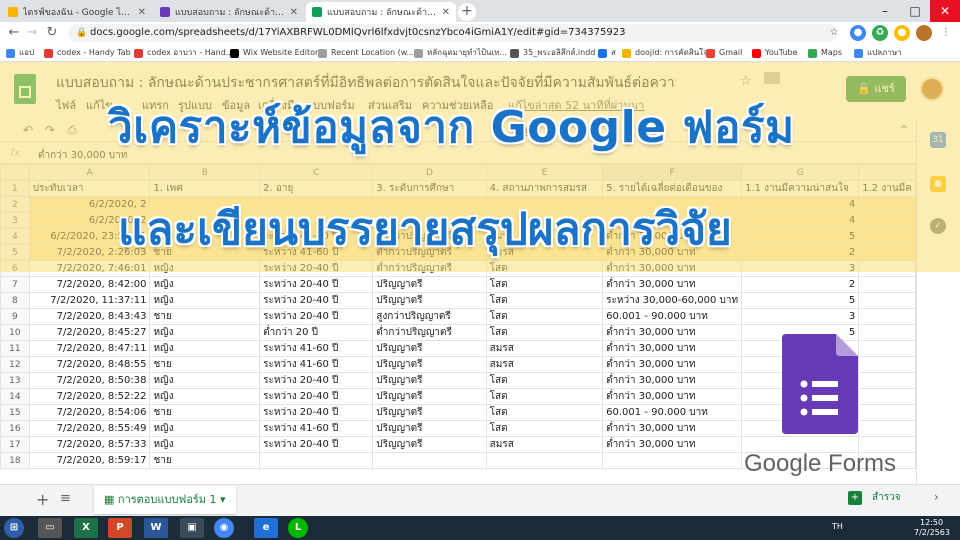  I want to click on more-menu-icon: ⋮, so click(946, 33).